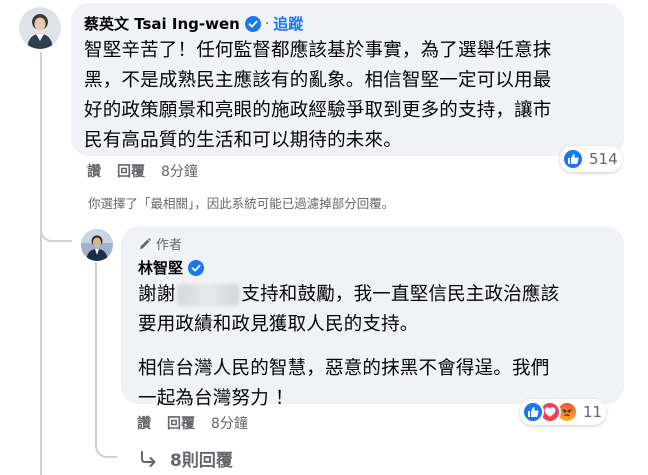 This screenshot has width=648, height=475. I want to click on reply-actions-lin: 讚 回覆 8分鐘, so click(192, 423).